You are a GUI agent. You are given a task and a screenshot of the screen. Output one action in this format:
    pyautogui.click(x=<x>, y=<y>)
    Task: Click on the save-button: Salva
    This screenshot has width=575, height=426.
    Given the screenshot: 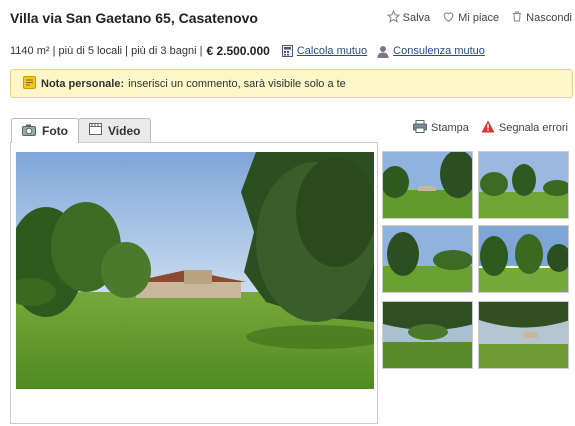 What is the action you would take?
    pyautogui.click(x=408, y=17)
    